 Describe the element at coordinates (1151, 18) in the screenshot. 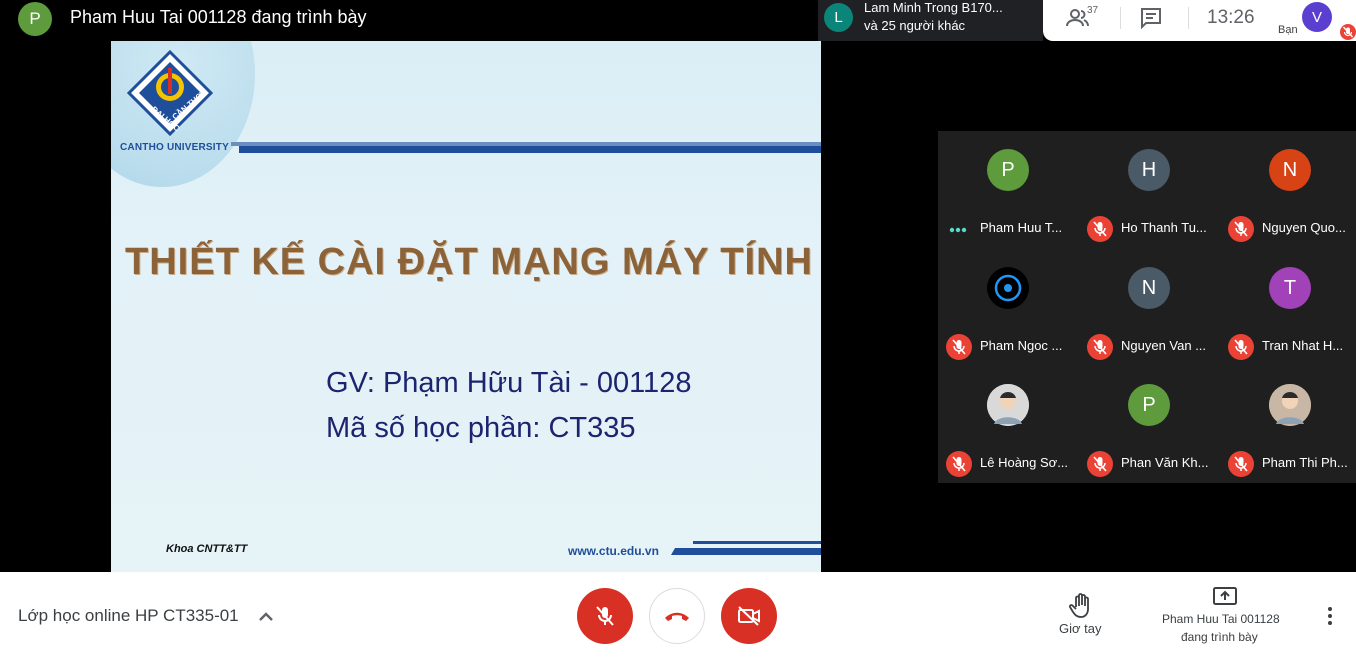

I see `chat-icon` at that location.